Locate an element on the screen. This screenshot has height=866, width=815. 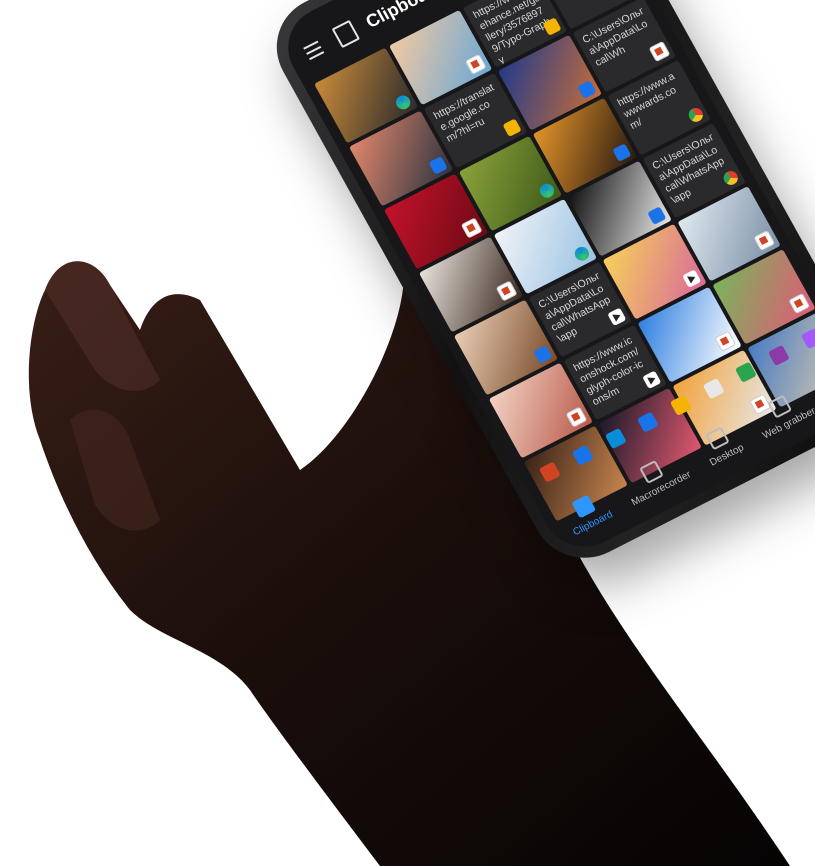
figma-icon is located at coordinates (807, 339).